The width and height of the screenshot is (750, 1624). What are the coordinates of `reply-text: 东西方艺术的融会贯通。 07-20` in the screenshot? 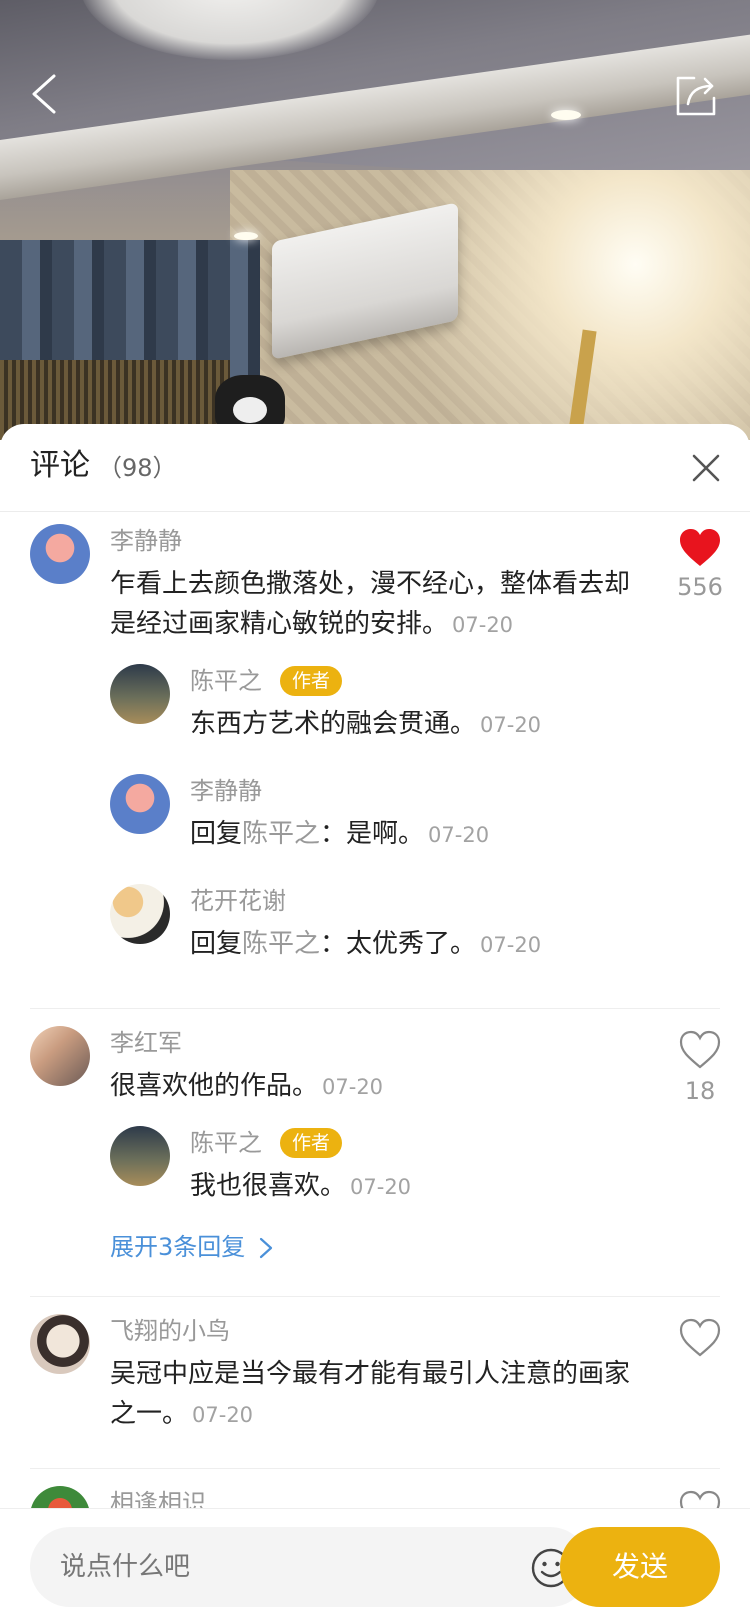 It's located at (420, 724).